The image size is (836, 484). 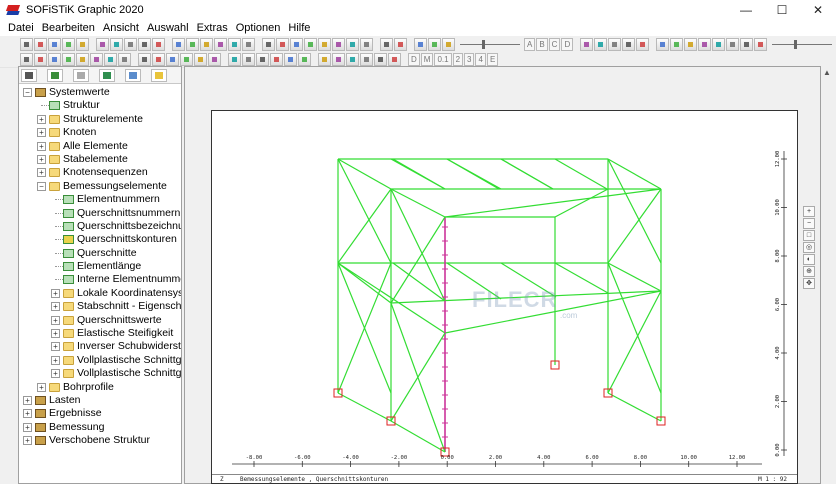 I want to click on menu-ansicht: Ansicht, so click(x=121, y=28).